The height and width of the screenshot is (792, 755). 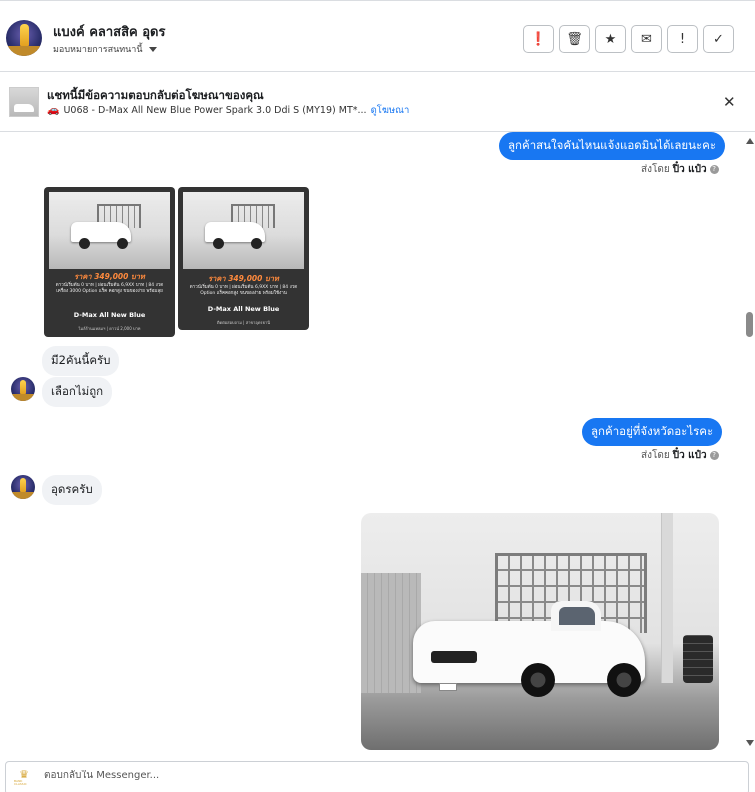 What do you see at coordinates (749, 324) in the screenshot?
I see `scroll-thumb` at bounding box center [749, 324].